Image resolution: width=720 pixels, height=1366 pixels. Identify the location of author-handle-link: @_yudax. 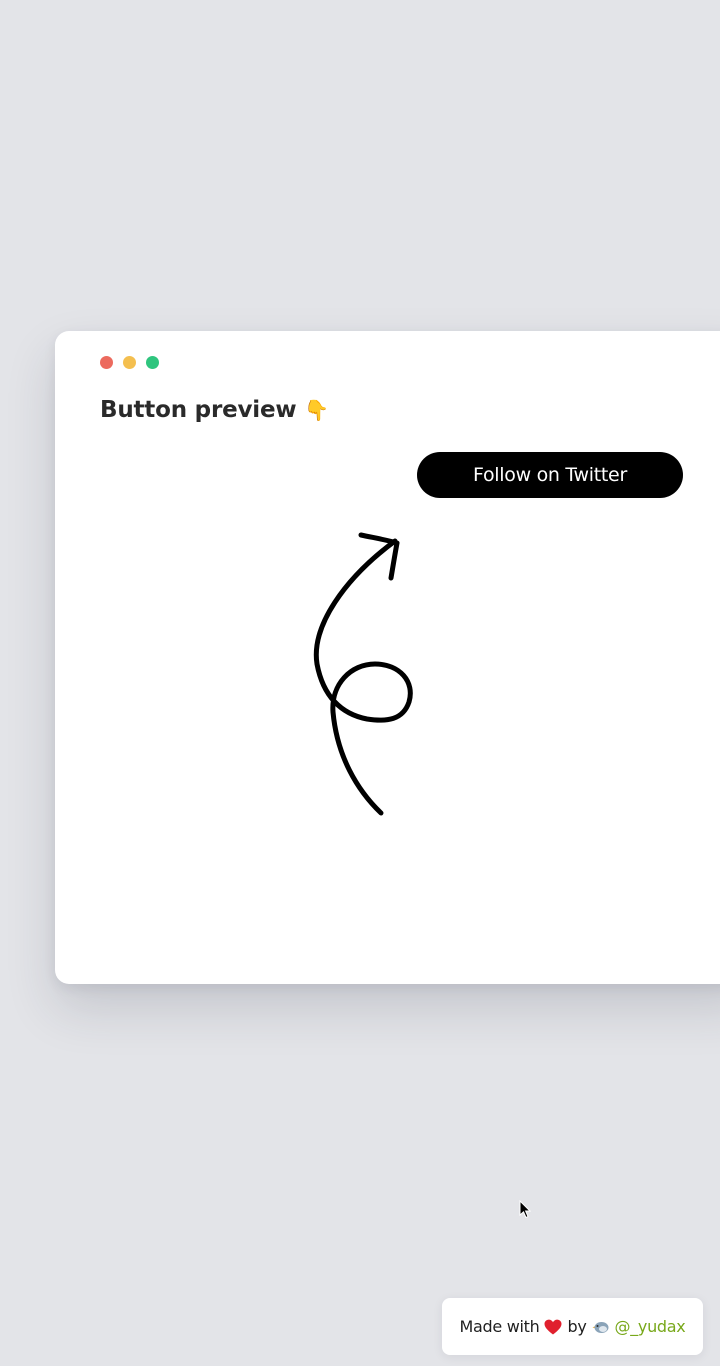
(650, 1326).